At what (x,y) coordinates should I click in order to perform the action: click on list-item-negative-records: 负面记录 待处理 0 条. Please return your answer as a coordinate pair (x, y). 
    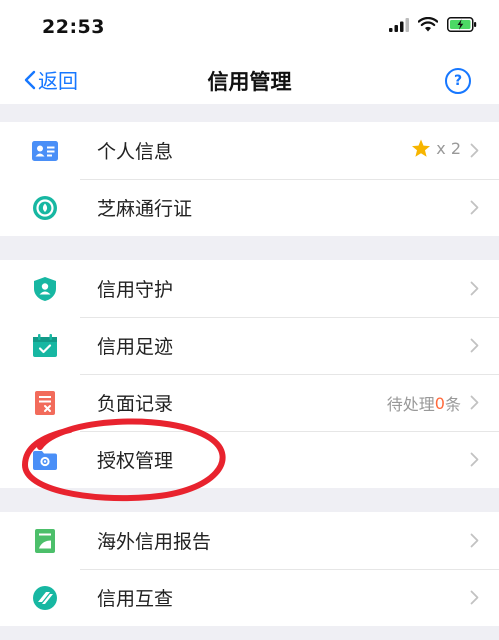
    Looking at the image, I should click on (249, 402).